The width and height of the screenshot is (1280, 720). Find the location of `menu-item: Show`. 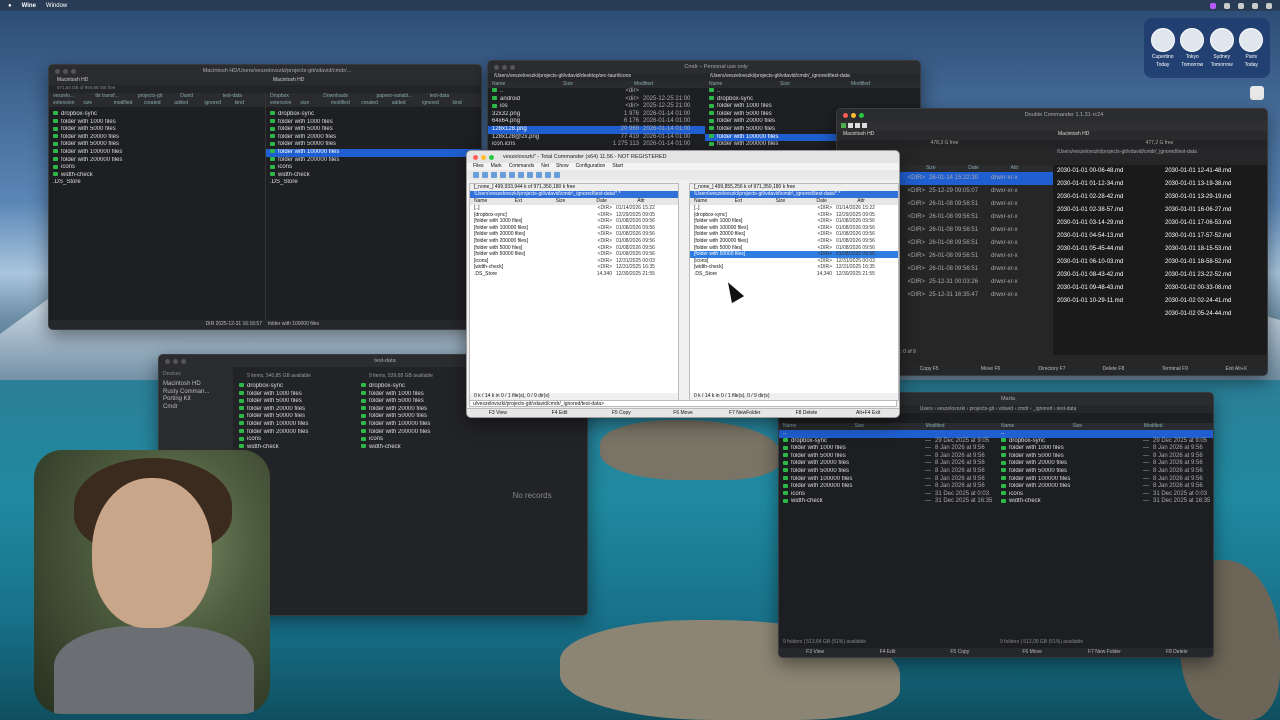

menu-item: Show is located at coordinates (562, 166).